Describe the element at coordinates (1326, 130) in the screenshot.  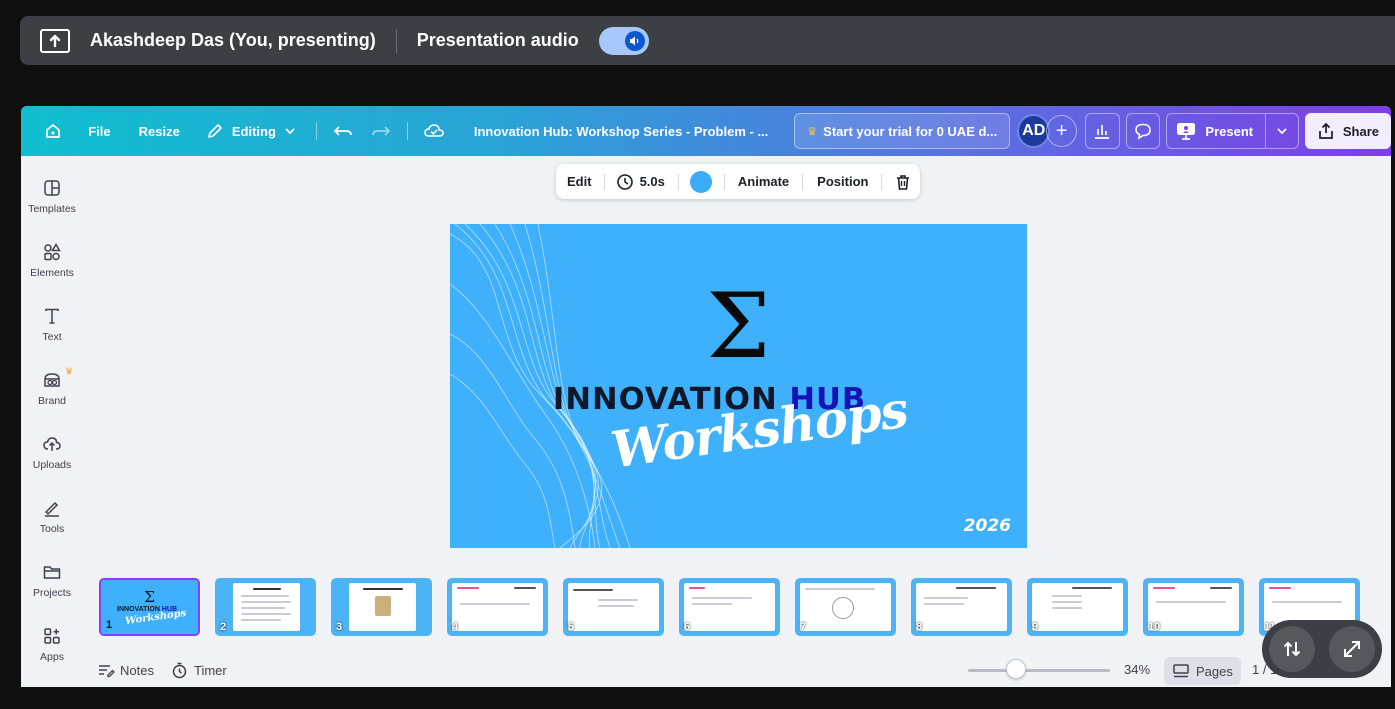
I see `share-icon` at that location.